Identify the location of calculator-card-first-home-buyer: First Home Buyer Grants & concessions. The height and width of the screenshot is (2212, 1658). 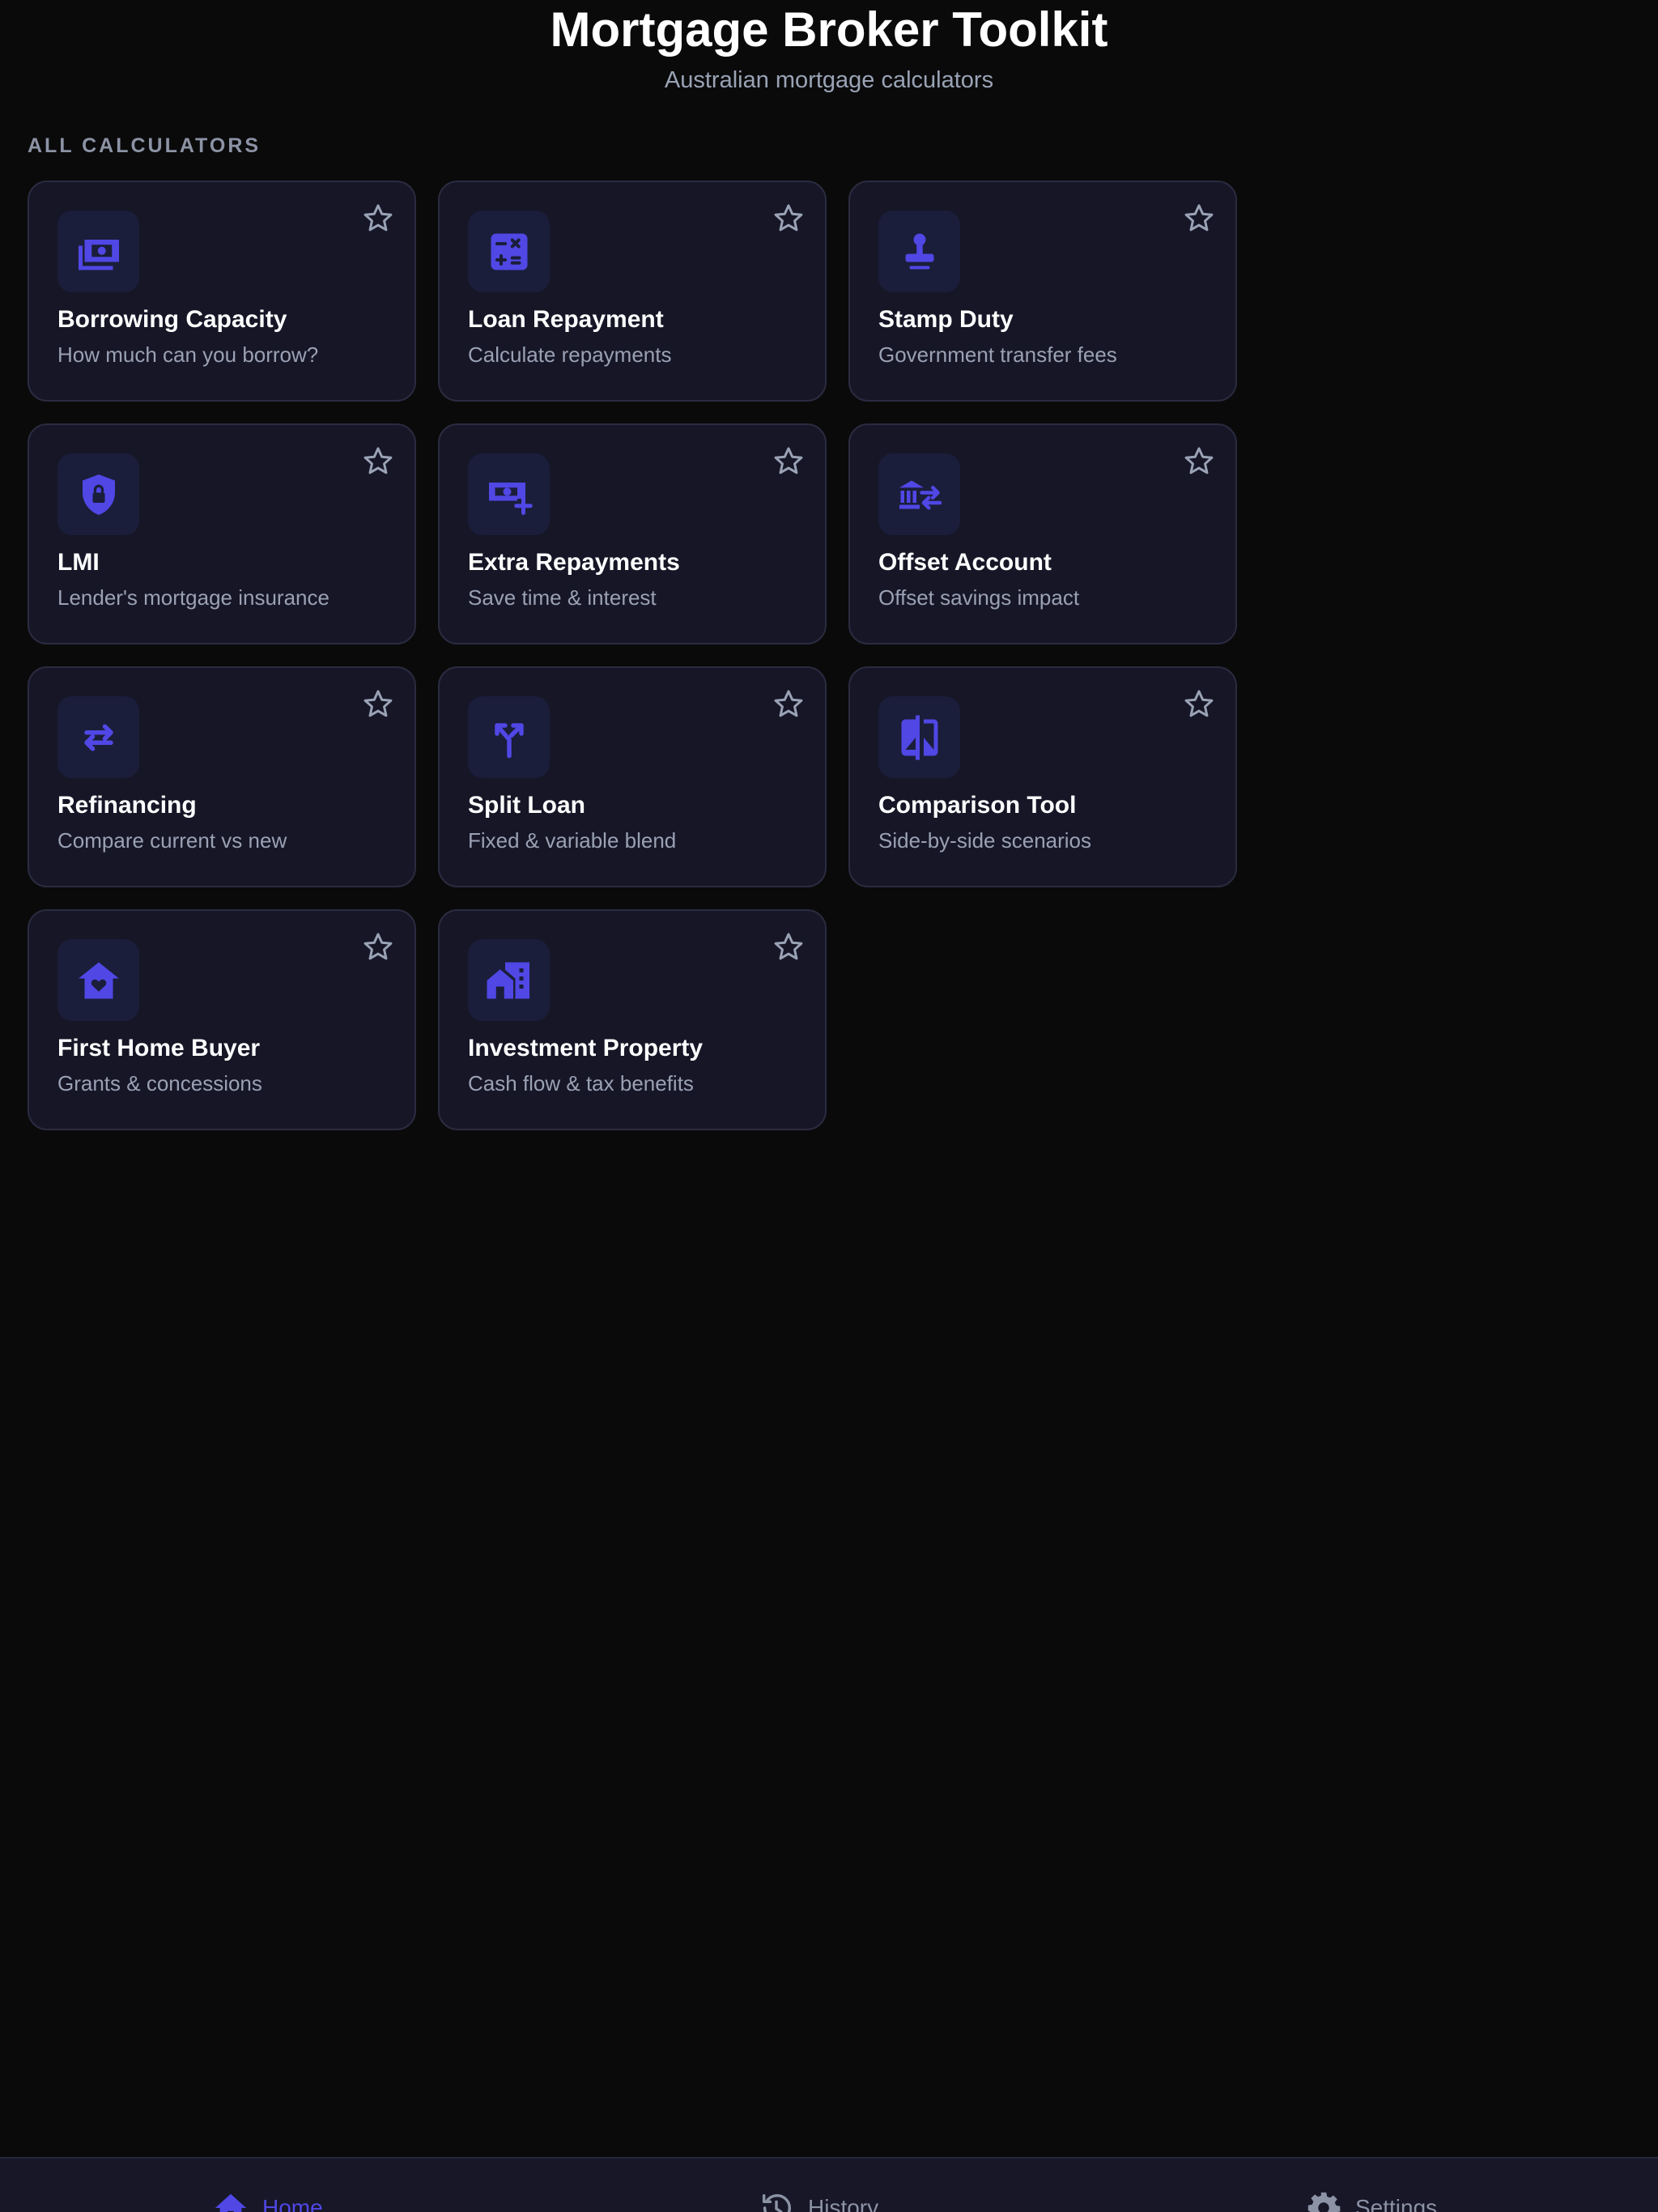
(222, 1020).